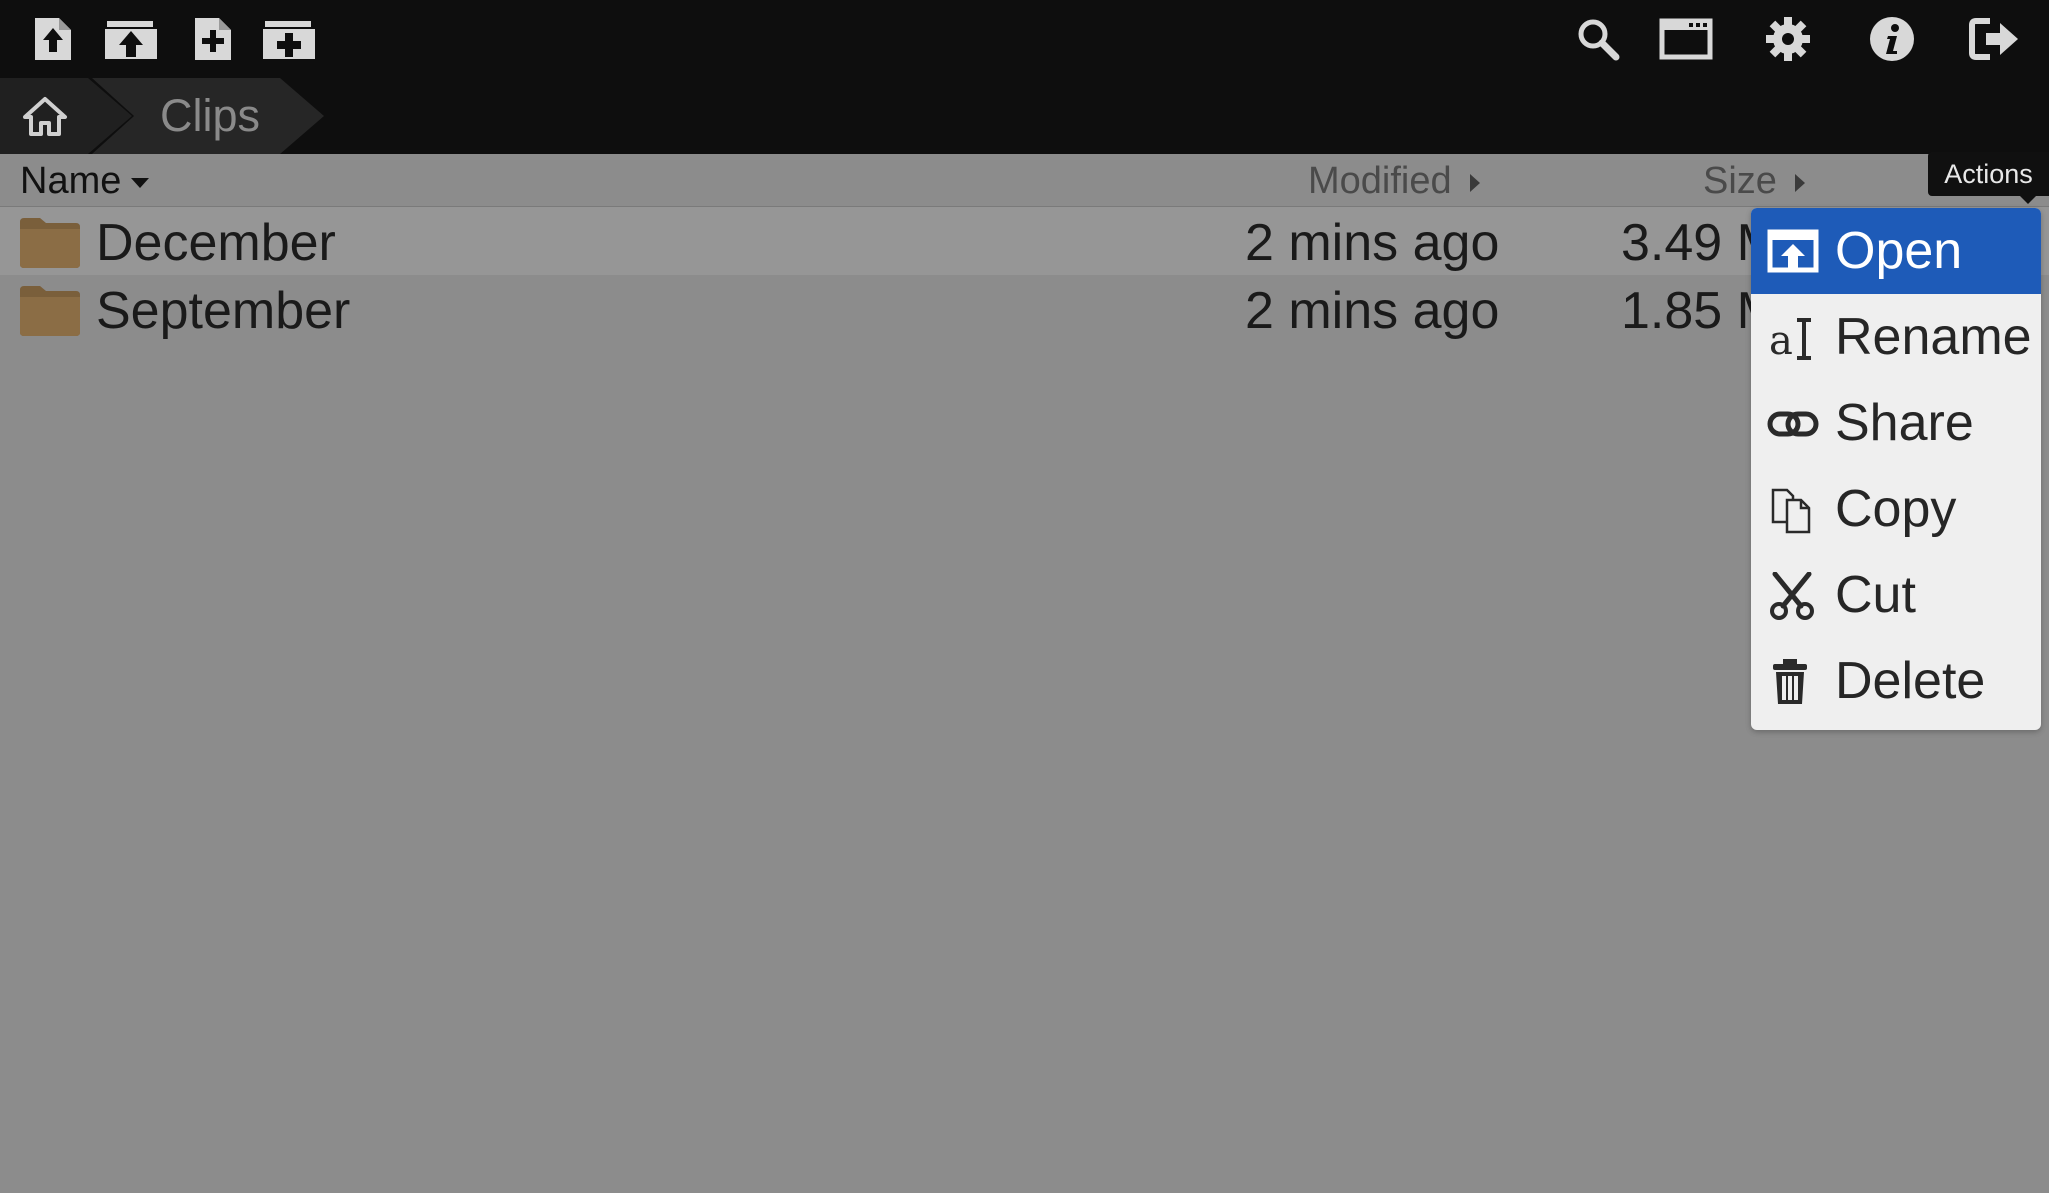  I want to click on file-row: September 2 mins ago 1.85 M, so click(1024, 309).